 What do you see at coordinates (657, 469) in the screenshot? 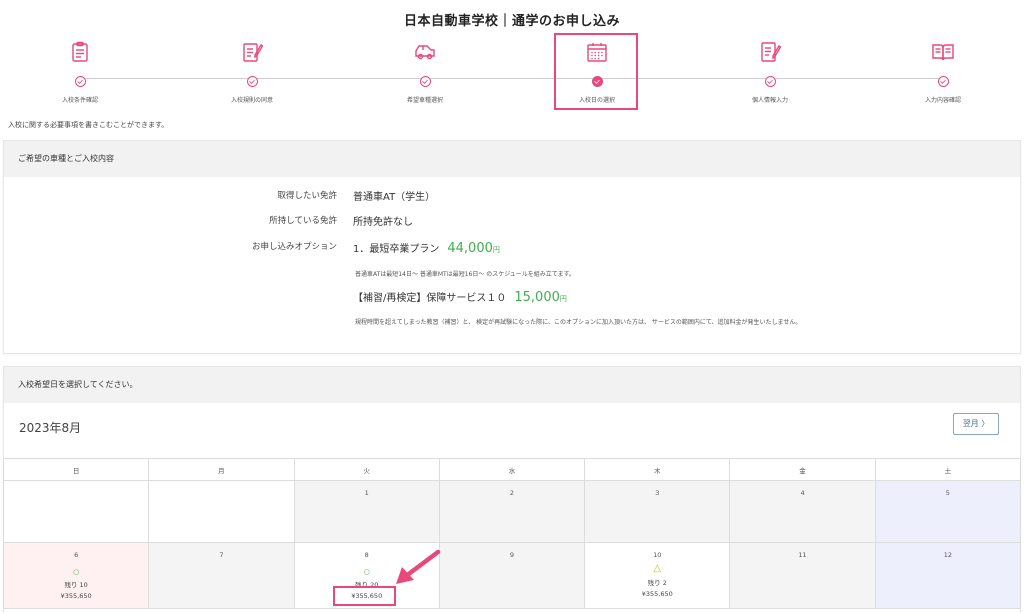
I see `weekday-thu: 木` at bounding box center [657, 469].